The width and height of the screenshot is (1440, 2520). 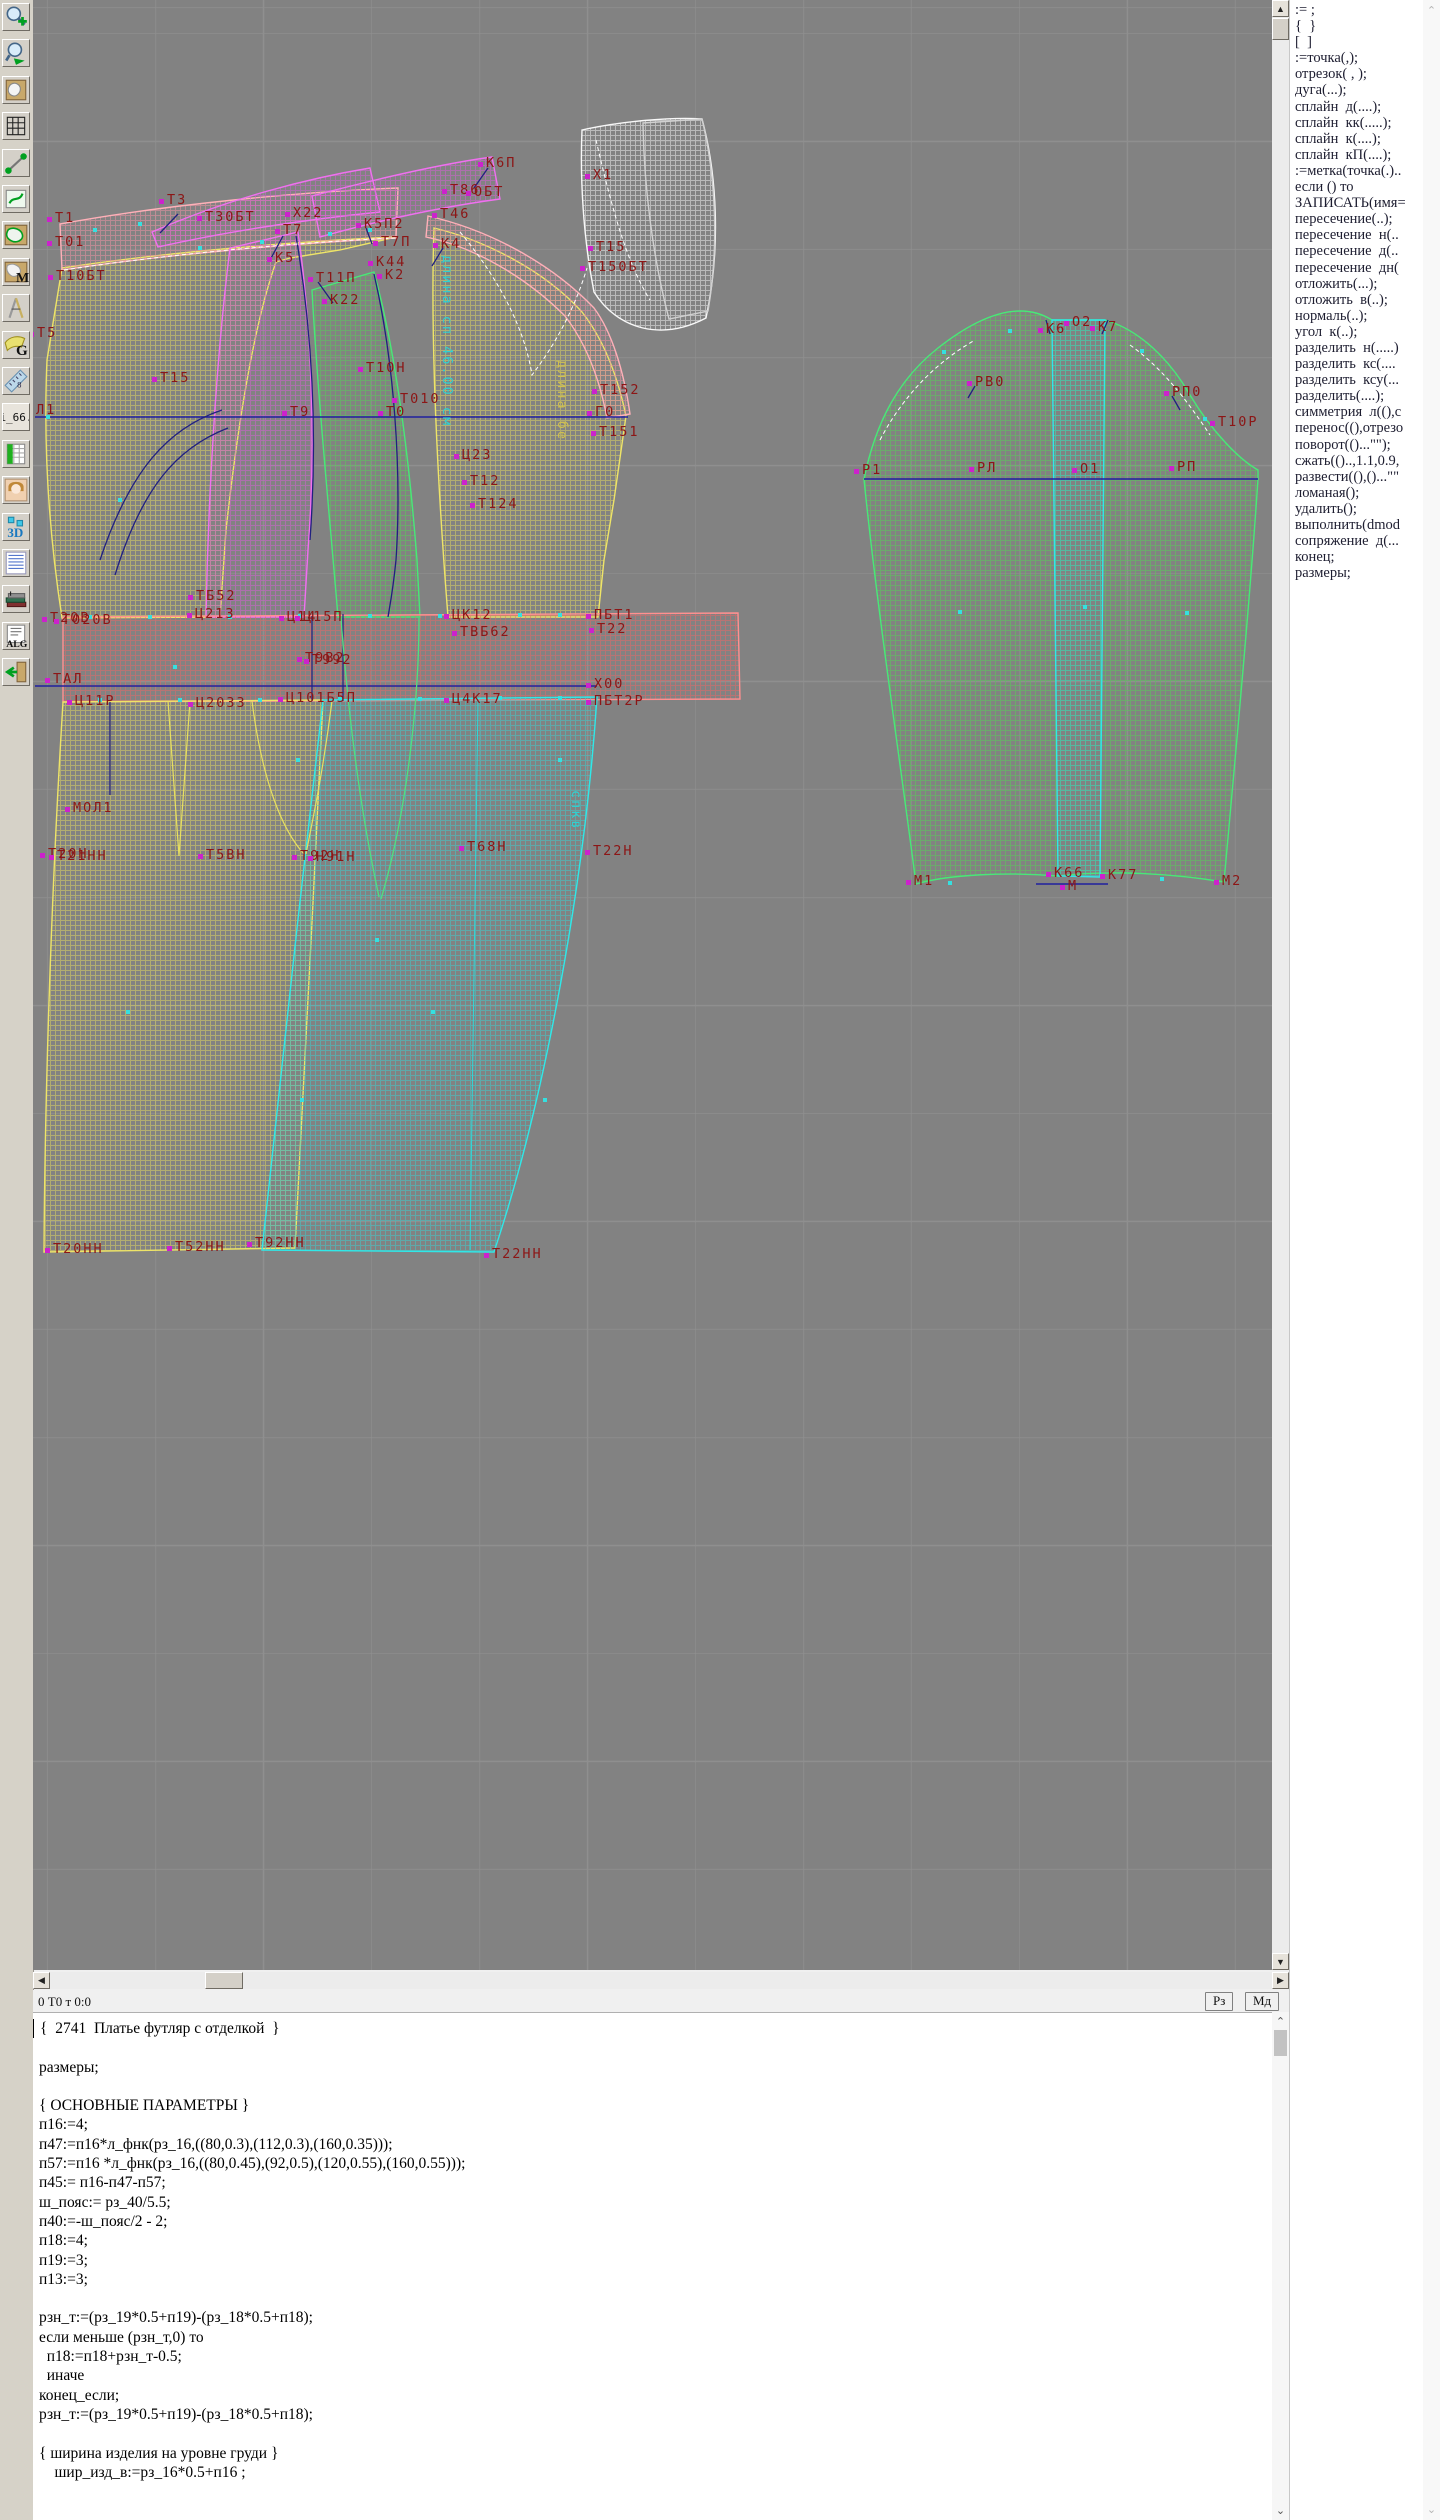 I want to click on scroll-up-icon: ⌃, so click(x=1280, y=2021).